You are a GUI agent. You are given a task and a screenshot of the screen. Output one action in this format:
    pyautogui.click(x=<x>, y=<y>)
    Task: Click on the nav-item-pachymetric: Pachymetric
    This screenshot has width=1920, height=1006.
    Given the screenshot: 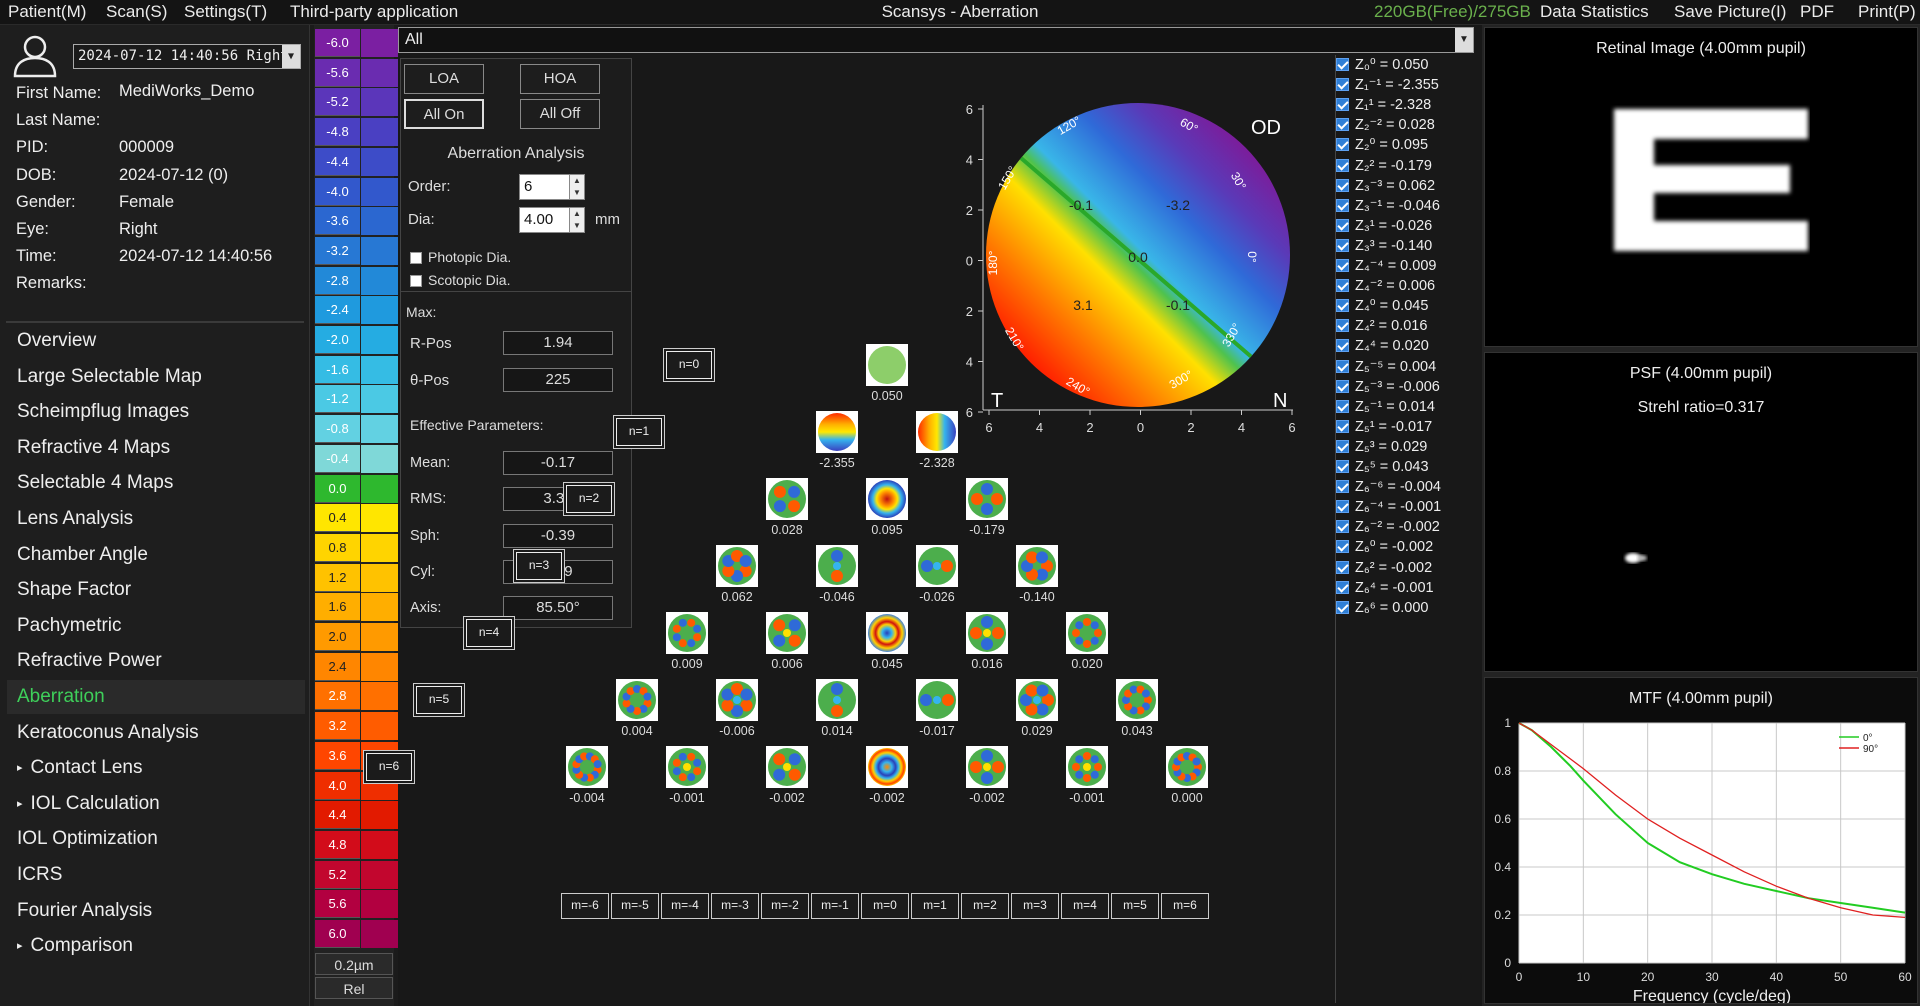 What is the action you would take?
    pyautogui.click(x=156, y=626)
    